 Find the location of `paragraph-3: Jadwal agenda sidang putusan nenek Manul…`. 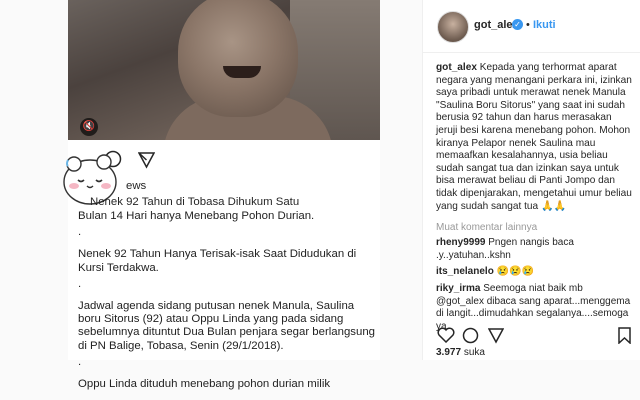

paragraph-3: Jadwal agenda sidang putusan nenek Manul… is located at coordinates (226, 326).